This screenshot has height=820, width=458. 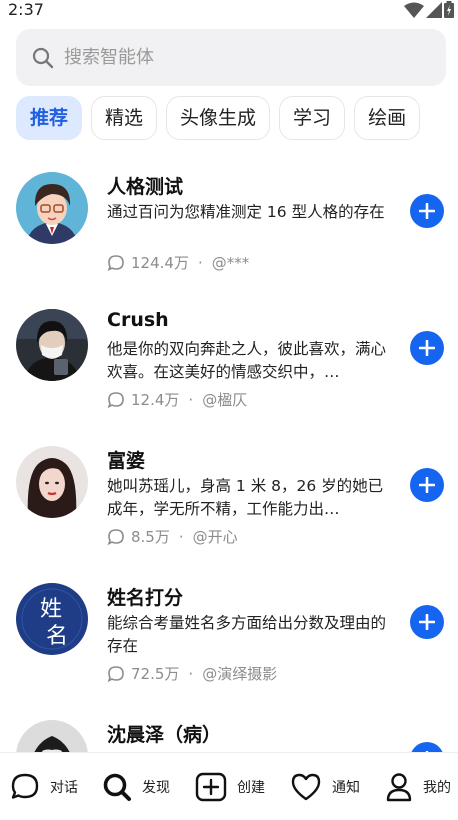 I want to click on tab-featured: 精选, so click(x=124, y=118).